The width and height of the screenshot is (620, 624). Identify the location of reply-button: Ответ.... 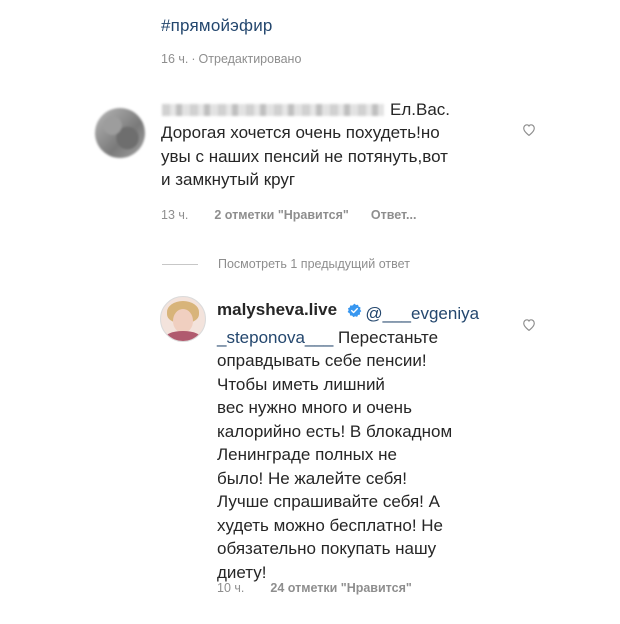
(394, 215).